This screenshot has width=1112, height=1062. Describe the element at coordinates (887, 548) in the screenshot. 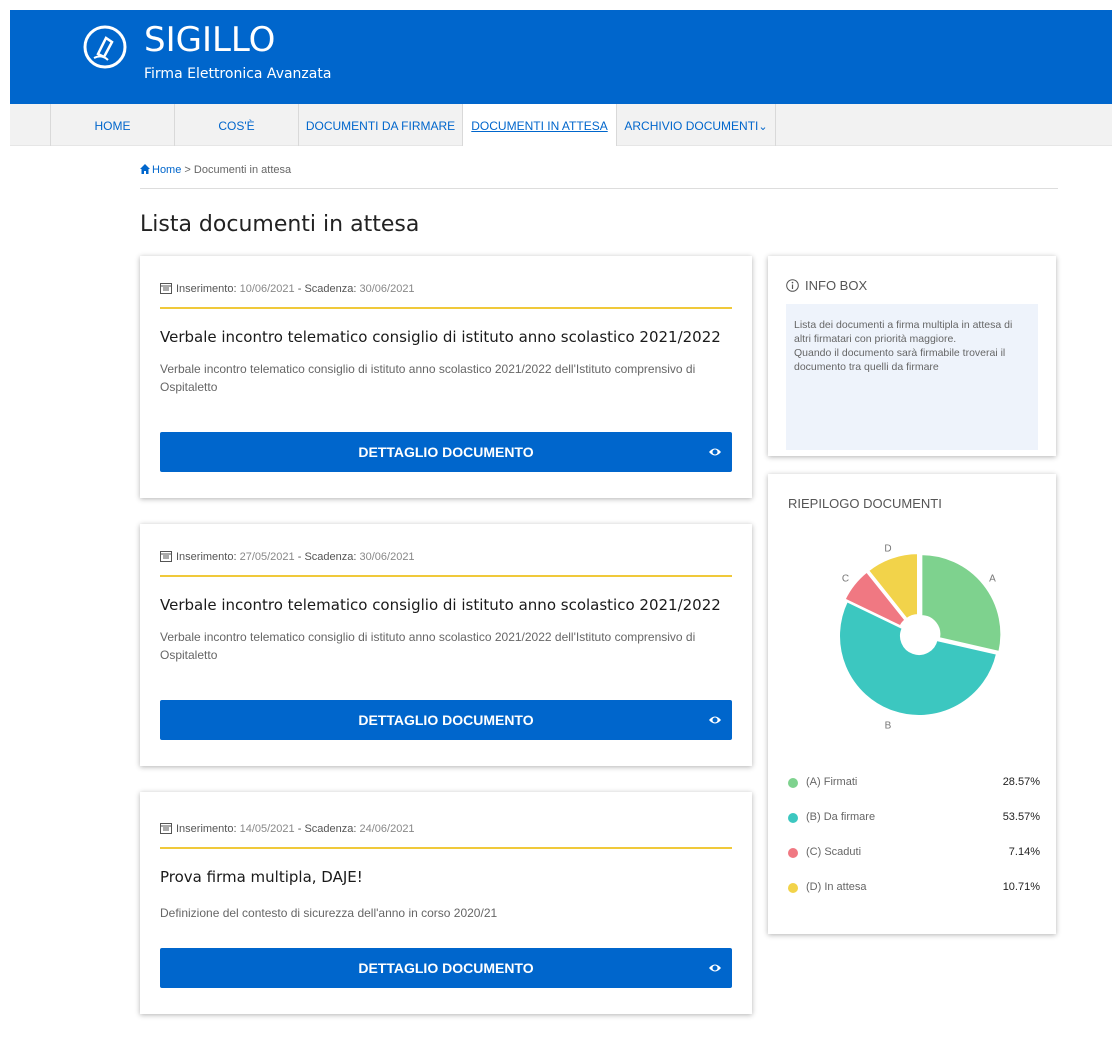

I see `pie-label-d: D` at that location.